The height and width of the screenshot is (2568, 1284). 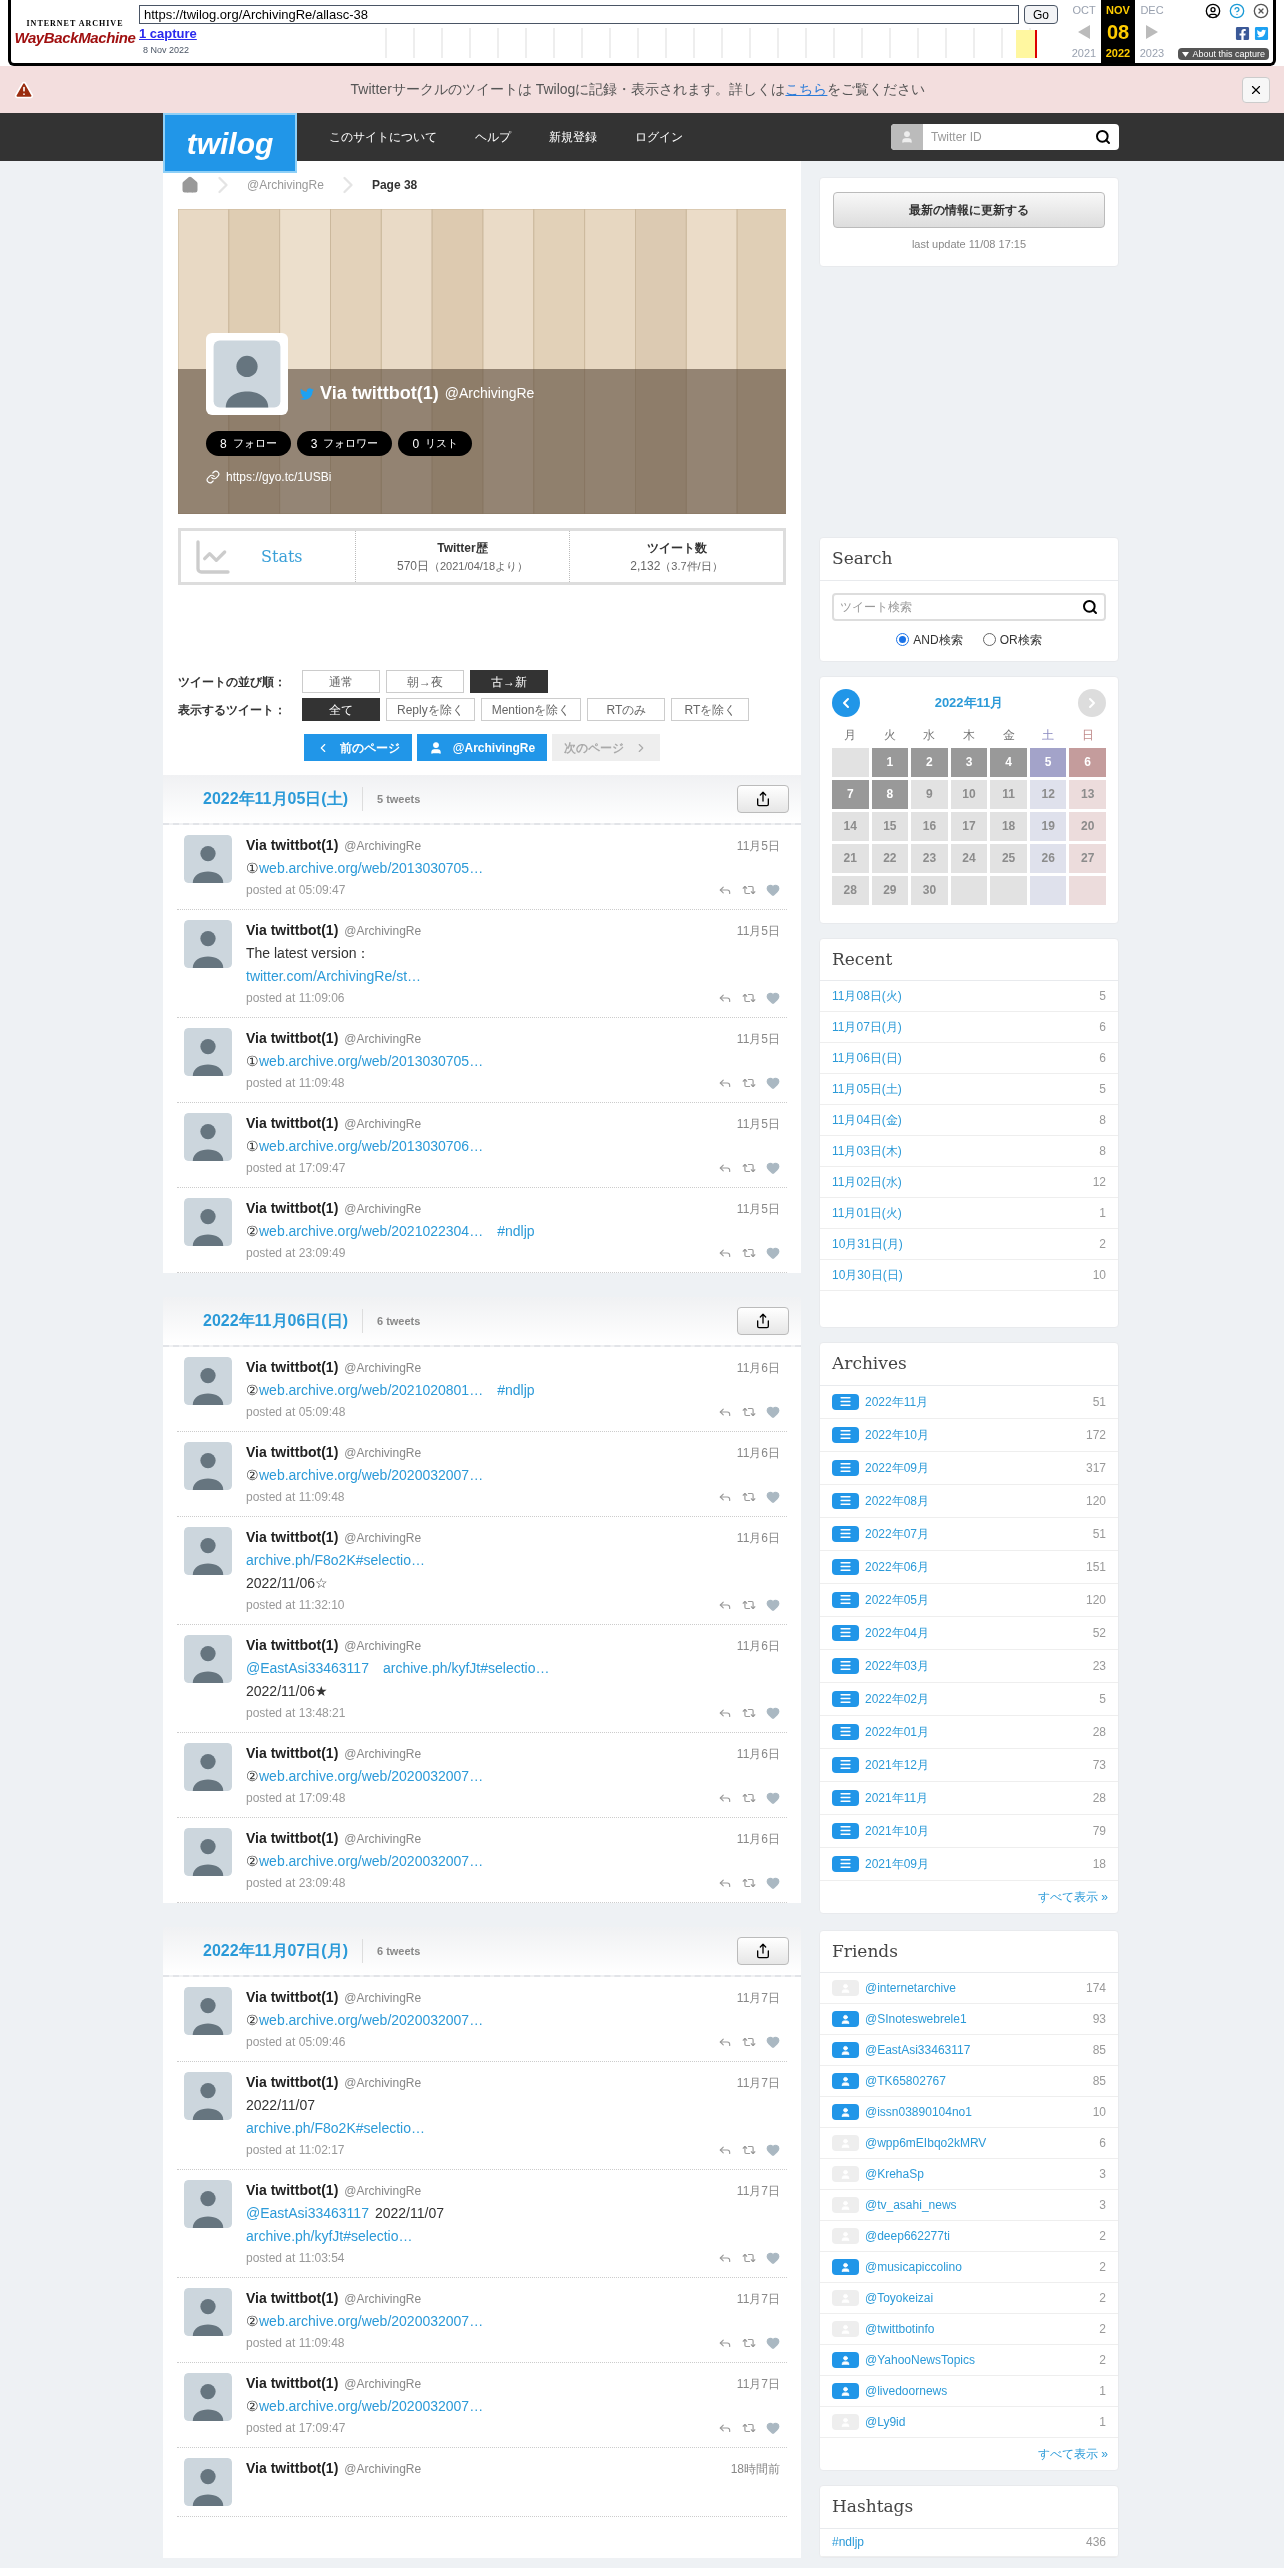 I want to click on home-icon, so click(x=190, y=185).